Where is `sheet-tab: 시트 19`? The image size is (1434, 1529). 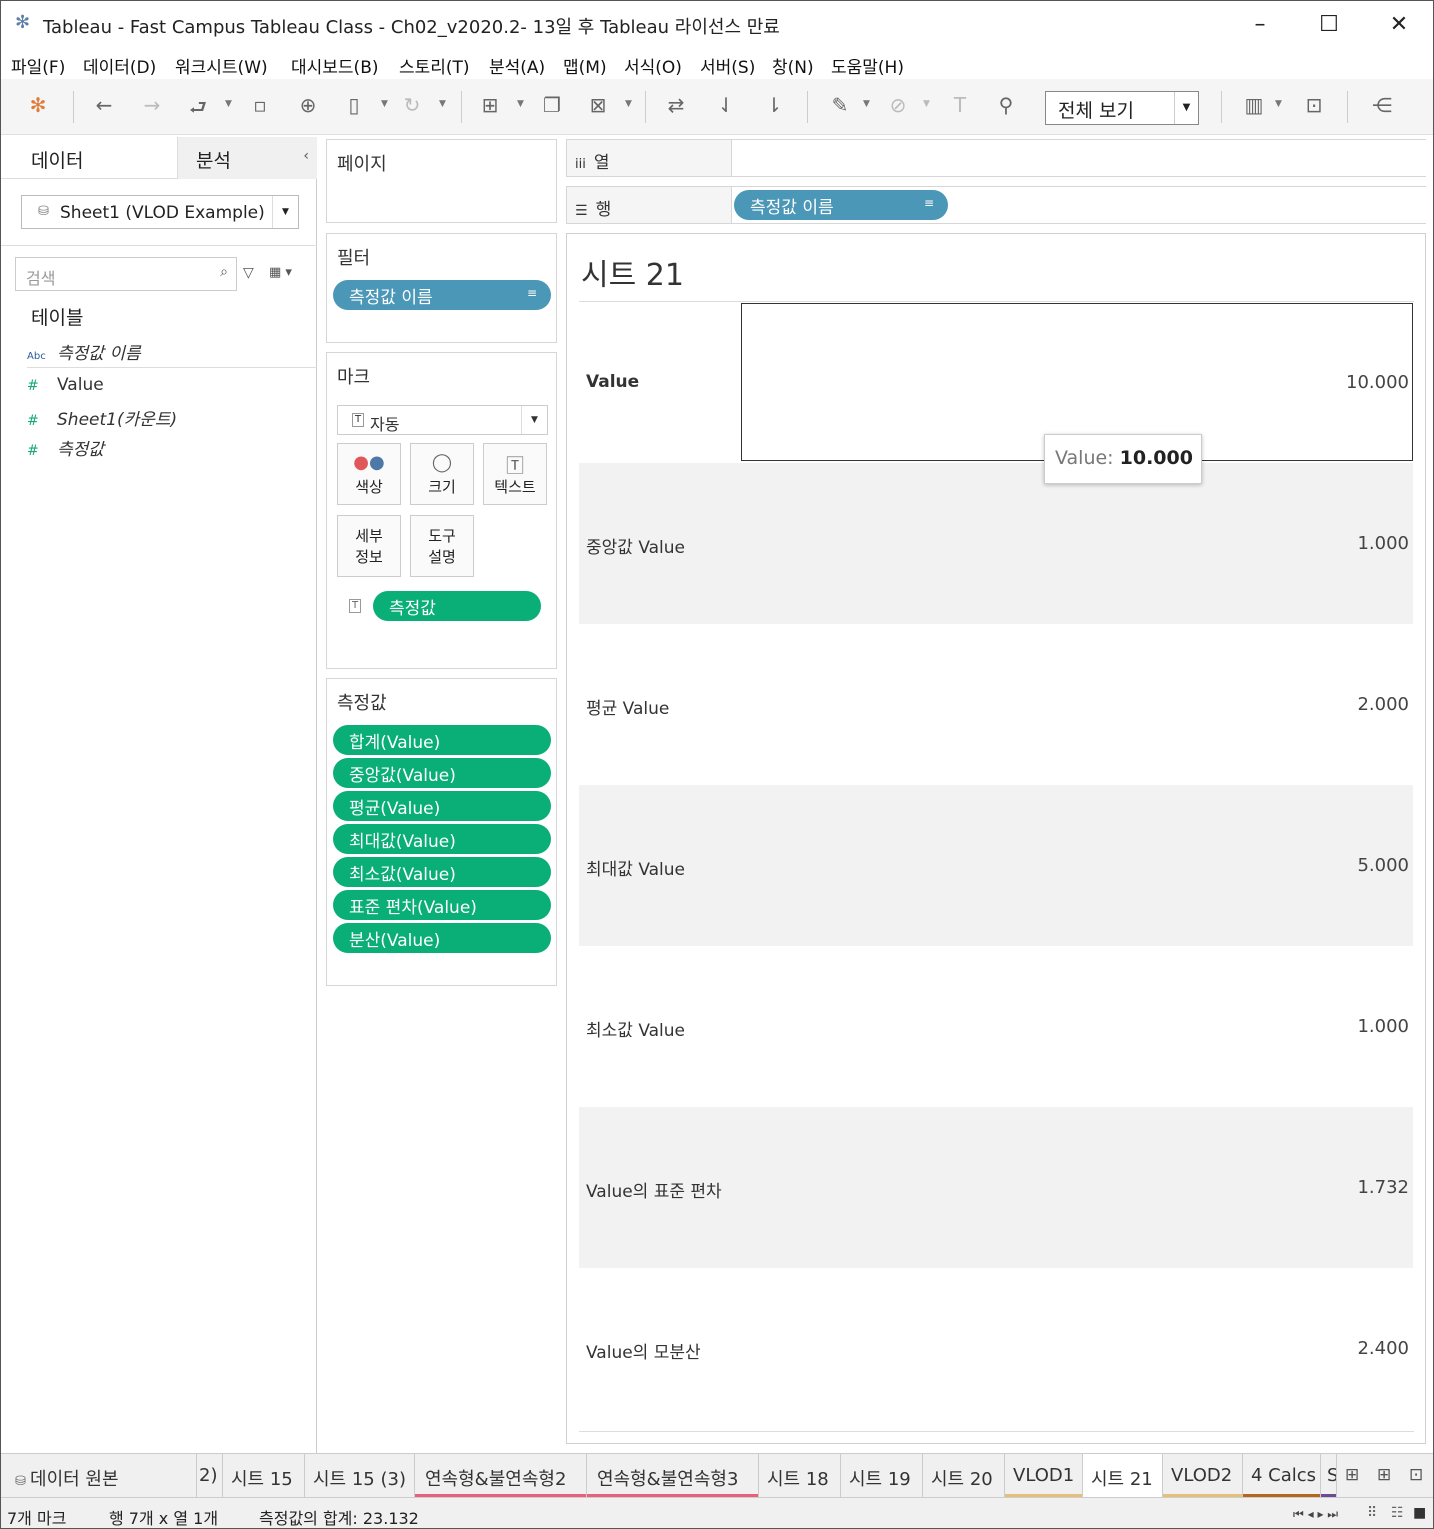
sheet-tab: 시트 19 is located at coordinates (882, 1476).